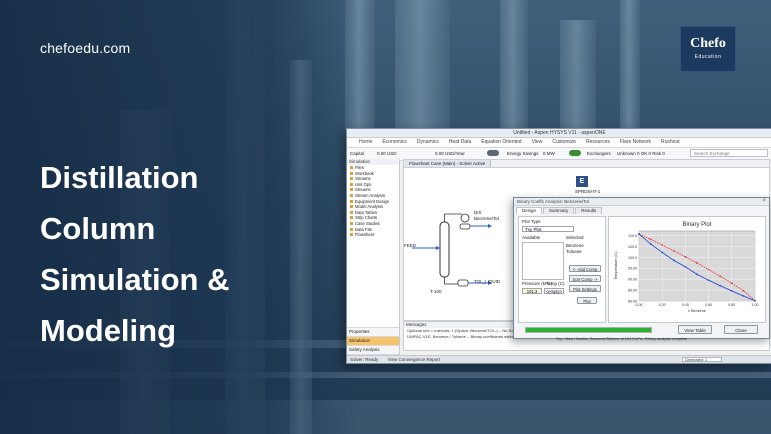 This screenshot has width=771, height=434. Describe the element at coordinates (373, 340) in the screenshot. I see `nav-simulation: Simulation` at that location.